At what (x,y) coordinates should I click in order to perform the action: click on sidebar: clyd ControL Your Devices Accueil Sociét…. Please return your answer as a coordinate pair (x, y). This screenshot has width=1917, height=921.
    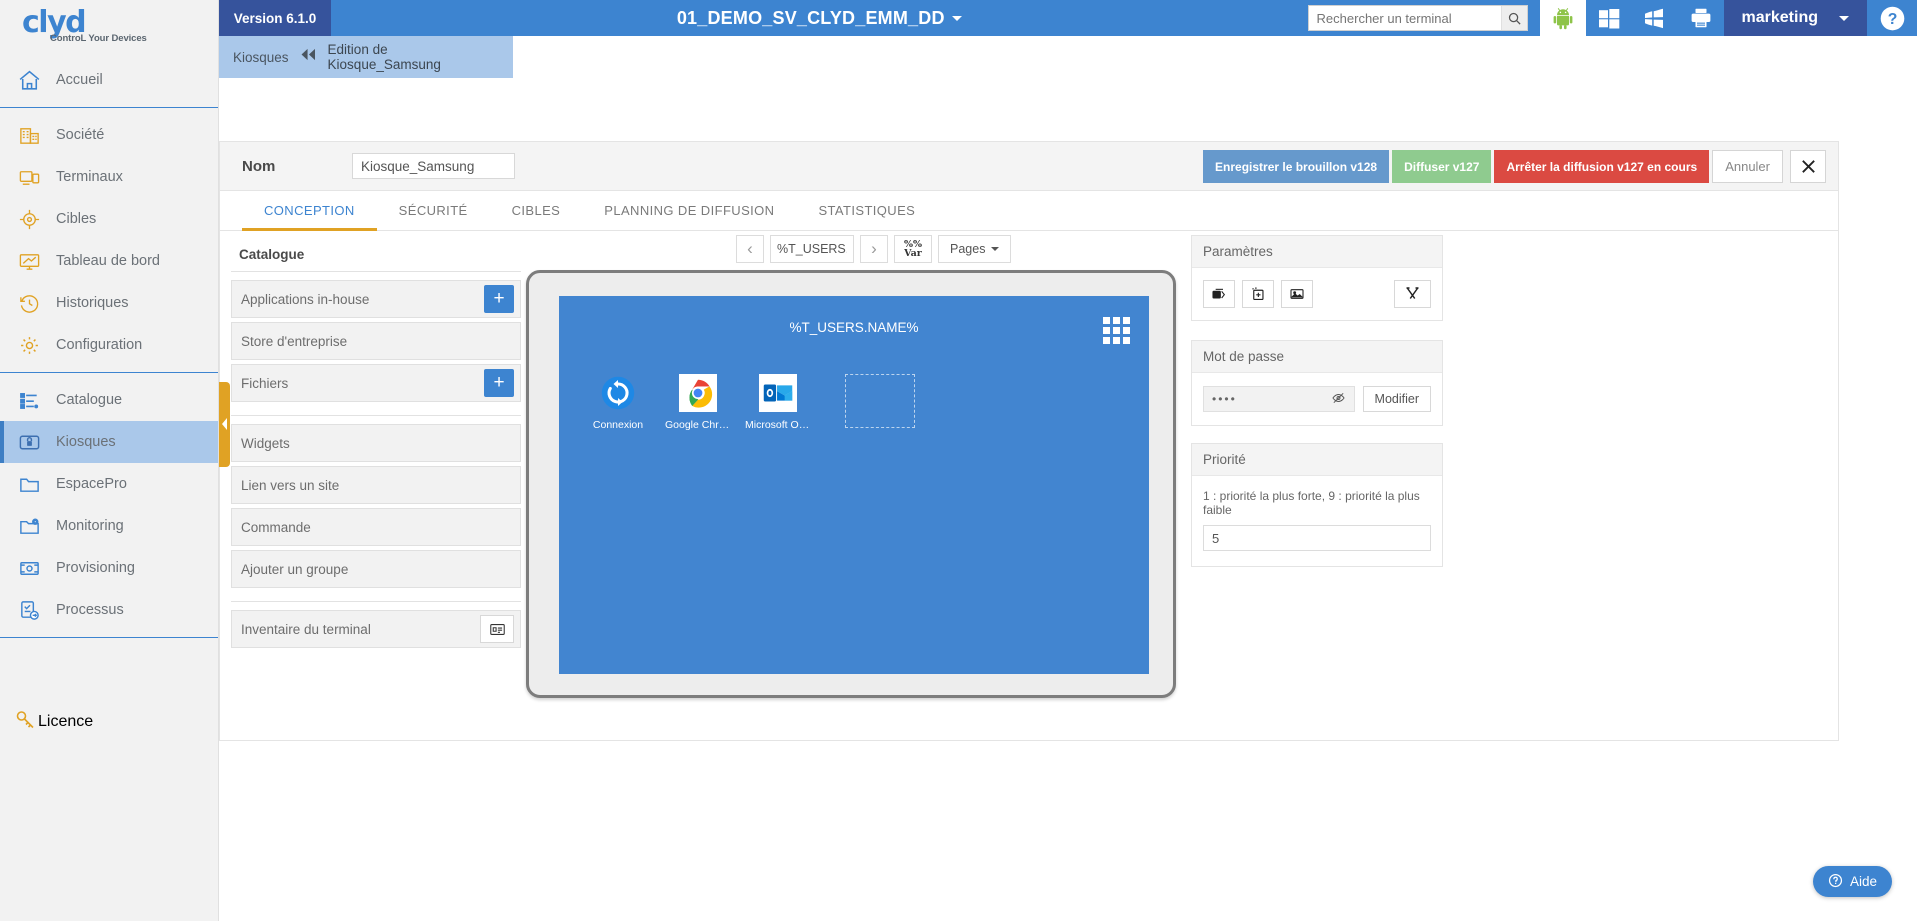
    Looking at the image, I should click on (109, 460).